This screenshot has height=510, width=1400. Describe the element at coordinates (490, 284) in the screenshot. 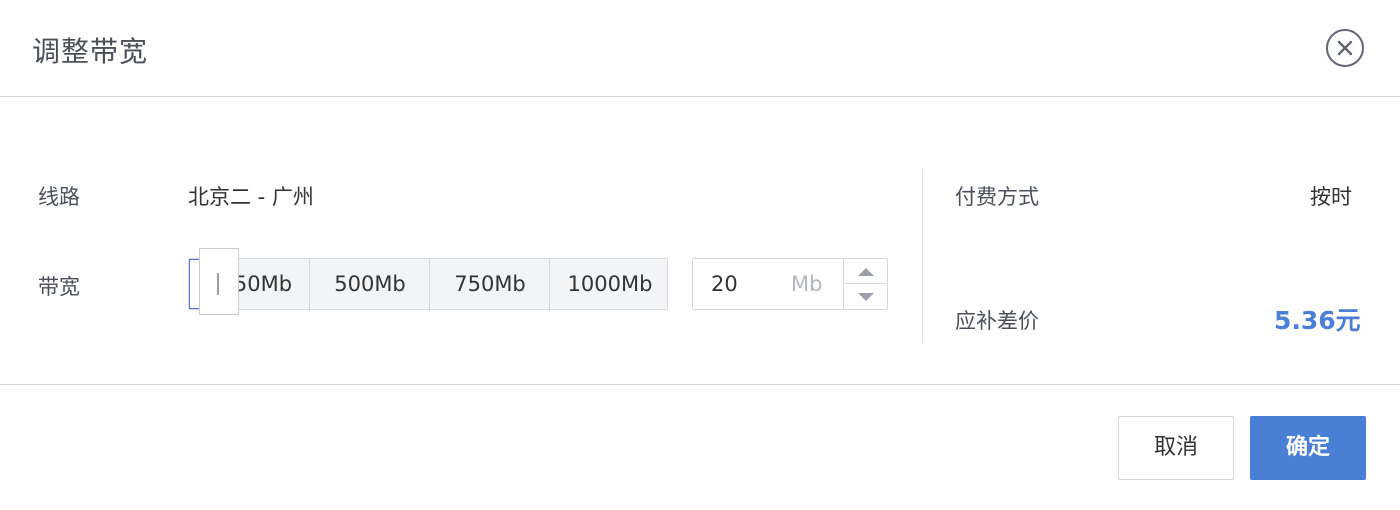

I see `slider-mark-3: 750Mb` at that location.